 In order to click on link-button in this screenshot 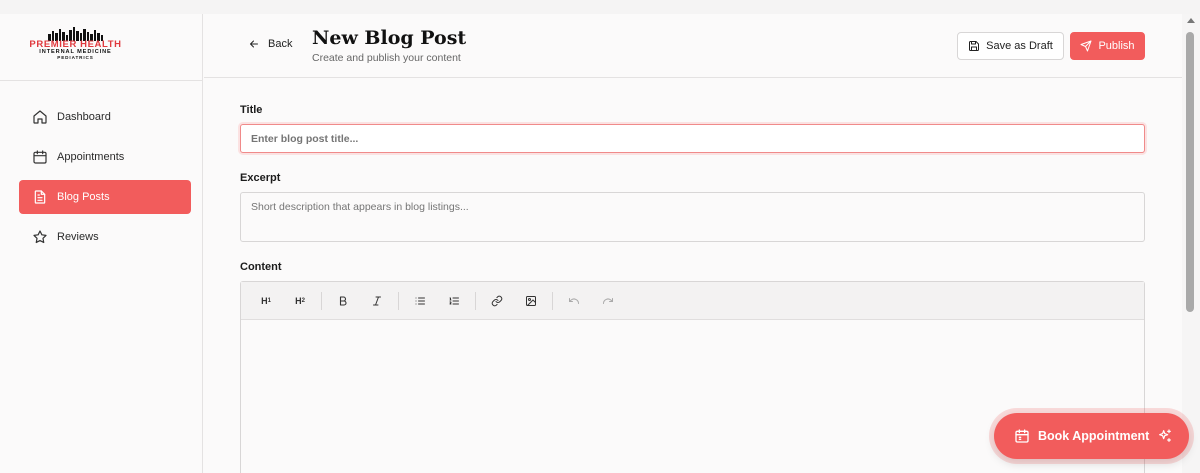, I will do `click(497, 301)`.